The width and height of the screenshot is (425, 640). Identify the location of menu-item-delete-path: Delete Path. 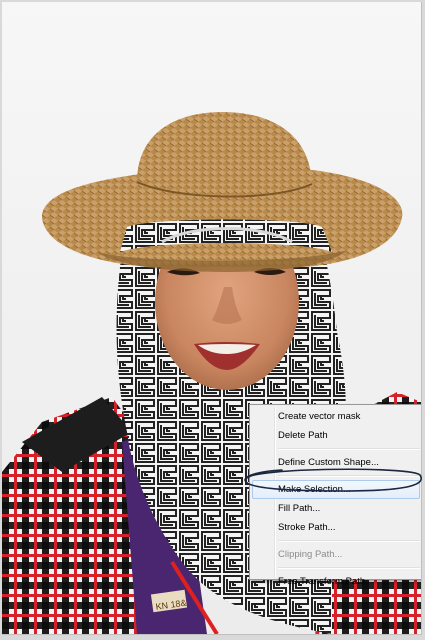
(335, 435).